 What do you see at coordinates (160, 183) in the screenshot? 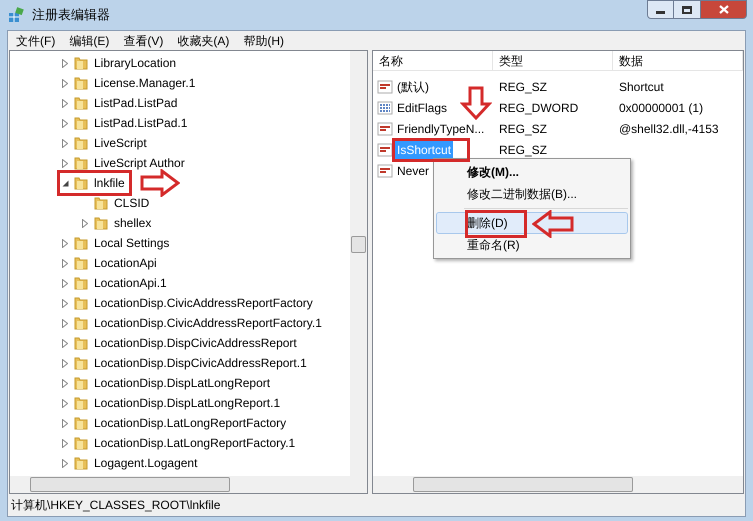
I see `right-arrow-icon` at bounding box center [160, 183].